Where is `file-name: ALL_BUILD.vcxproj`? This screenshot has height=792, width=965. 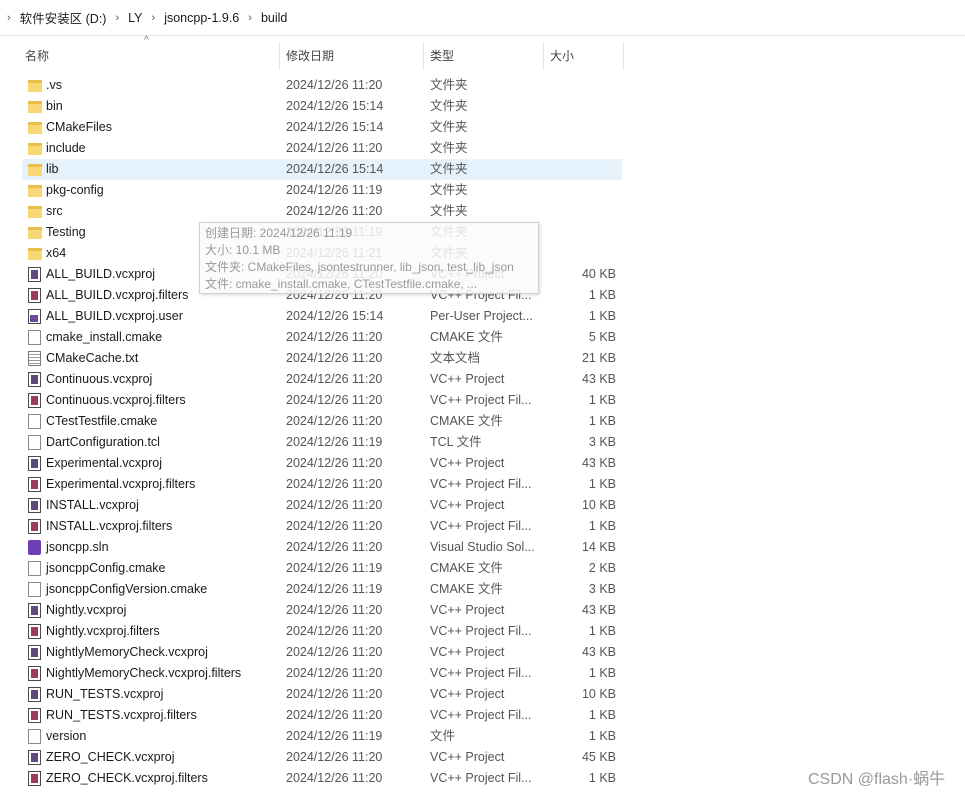
file-name: ALL_BUILD.vcxproj is located at coordinates (101, 274).